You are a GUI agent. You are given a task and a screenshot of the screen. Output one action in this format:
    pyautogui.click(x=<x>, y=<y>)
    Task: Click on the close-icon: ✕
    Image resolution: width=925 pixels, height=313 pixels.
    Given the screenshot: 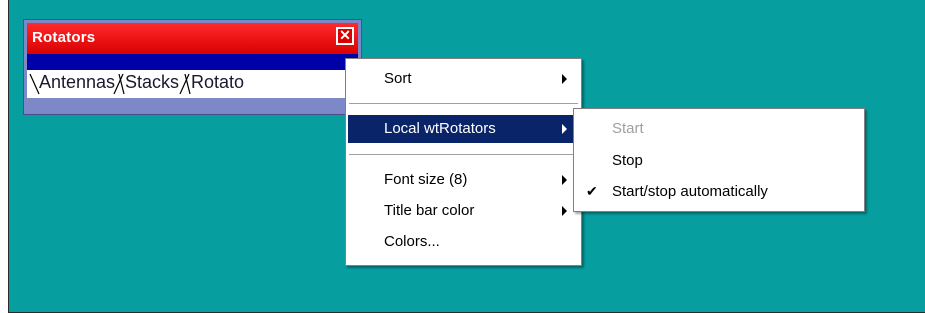 What is the action you would take?
    pyautogui.click(x=345, y=35)
    